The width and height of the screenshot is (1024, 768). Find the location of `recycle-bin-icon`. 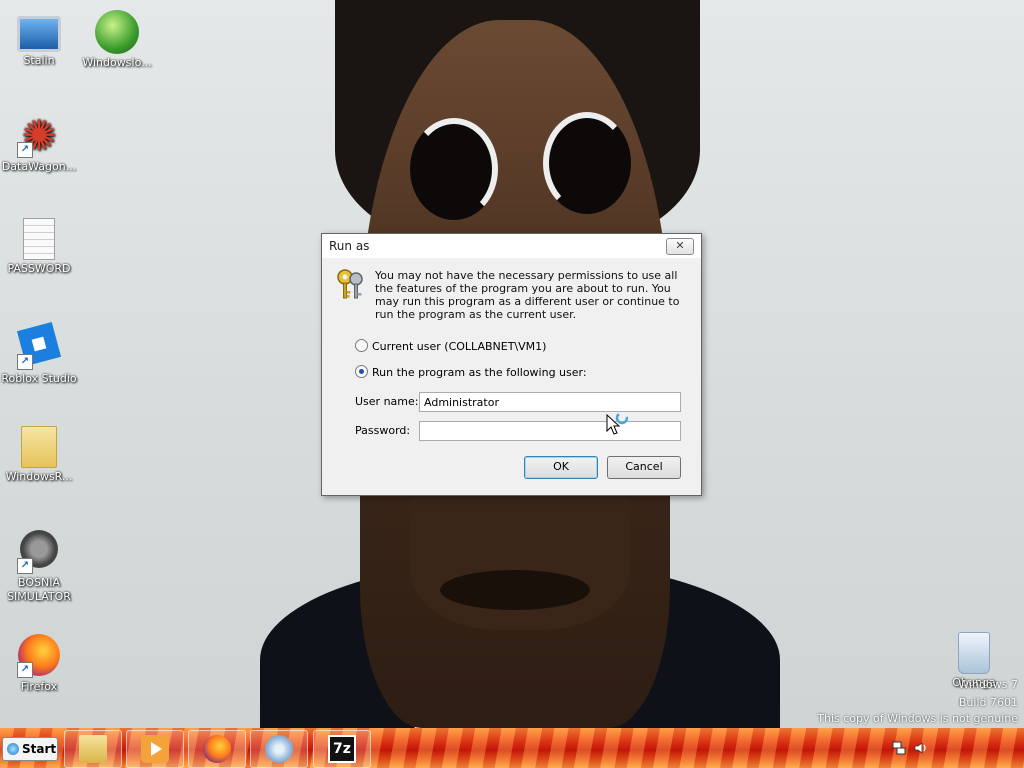

recycle-bin-icon is located at coordinates (974, 653).